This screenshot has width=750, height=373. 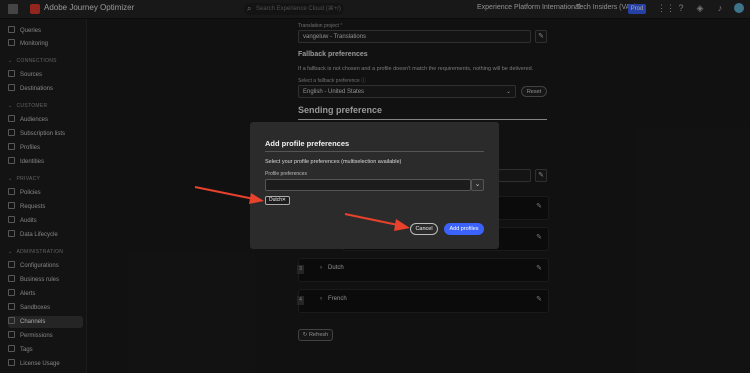 I want to click on add-profiles-button: Add profiles, so click(x=464, y=229).